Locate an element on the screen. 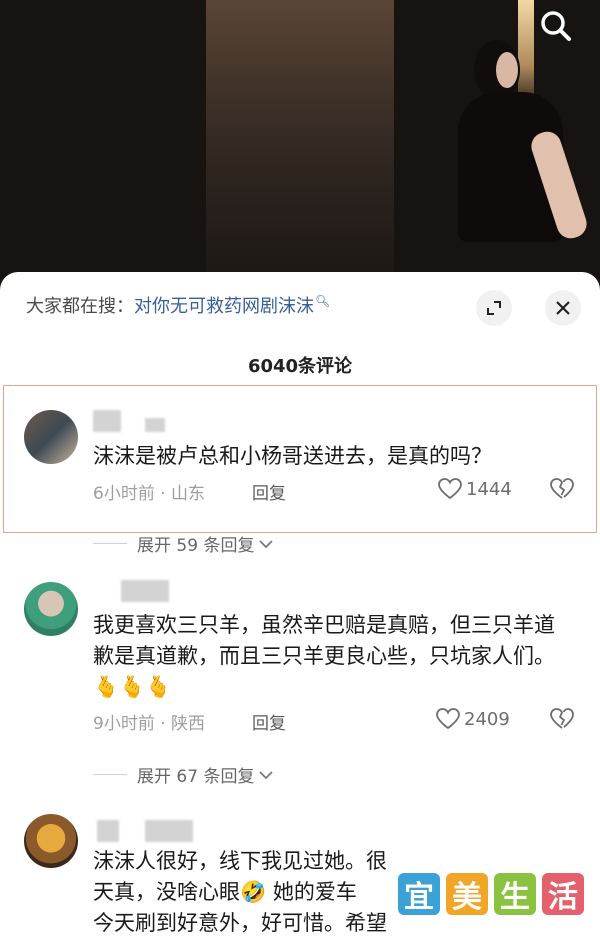 This screenshot has height=939, width=600. watermark-logo: 宜 美 生 活 is located at coordinates (491, 894).